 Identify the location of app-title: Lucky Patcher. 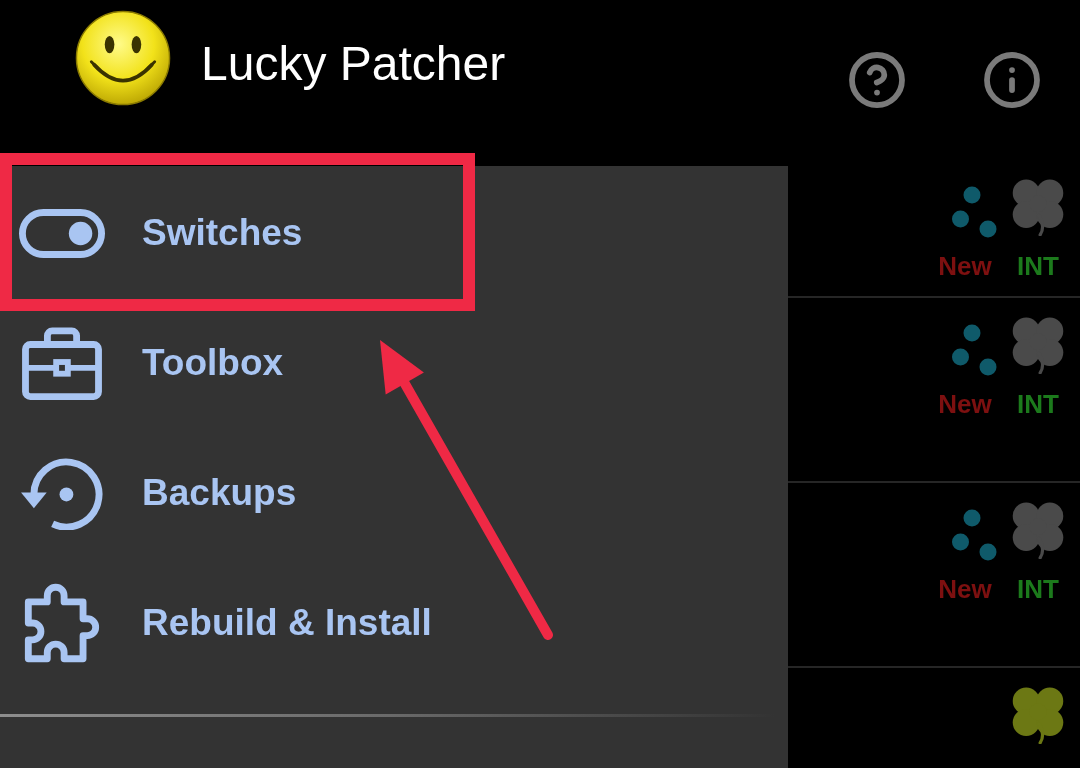
(353, 64).